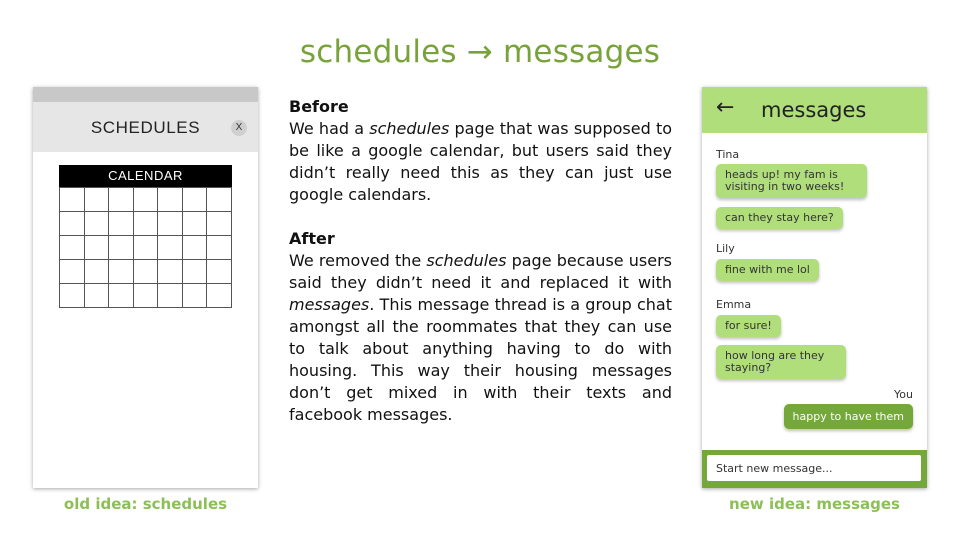 This screenshot has height=540, width=960. What do you see at coordinates (848, 416) in the screenshot?
I see `own-message-bubble: happy to have them` at bounding box center [848, 416].